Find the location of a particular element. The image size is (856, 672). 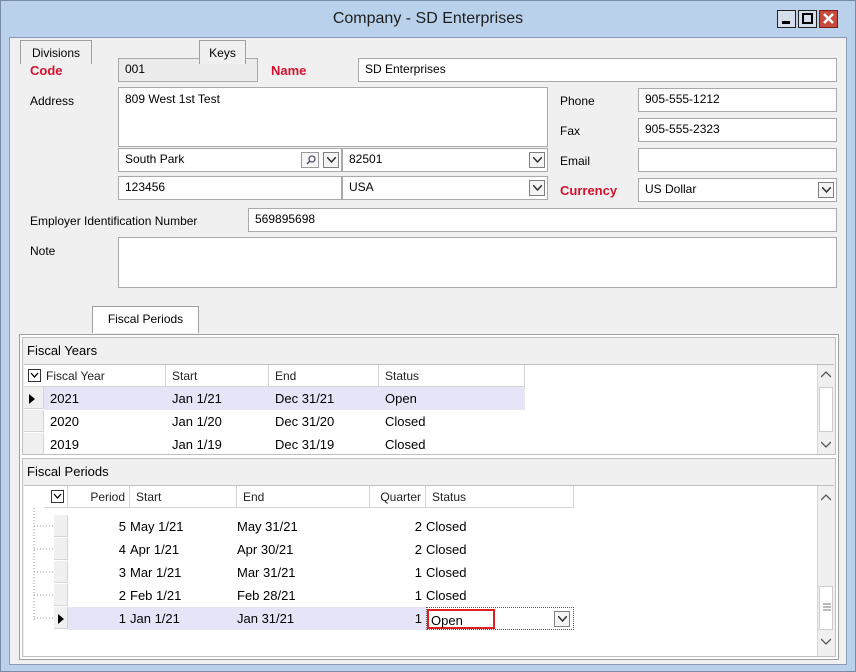

currency-dropdown-button is located at coordinates (826, 190).